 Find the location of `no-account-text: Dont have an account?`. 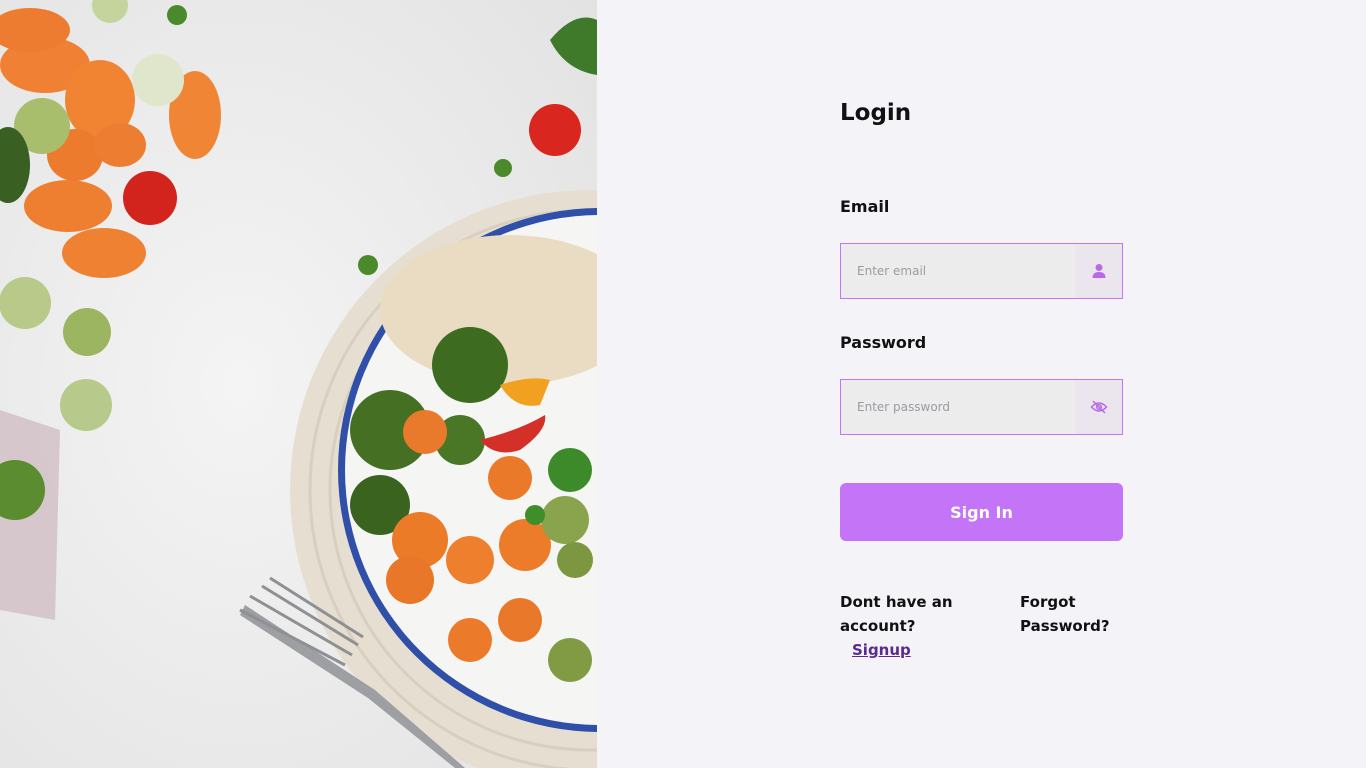

no-account-text: Dont have an account? is located at coordinates (896, 614).